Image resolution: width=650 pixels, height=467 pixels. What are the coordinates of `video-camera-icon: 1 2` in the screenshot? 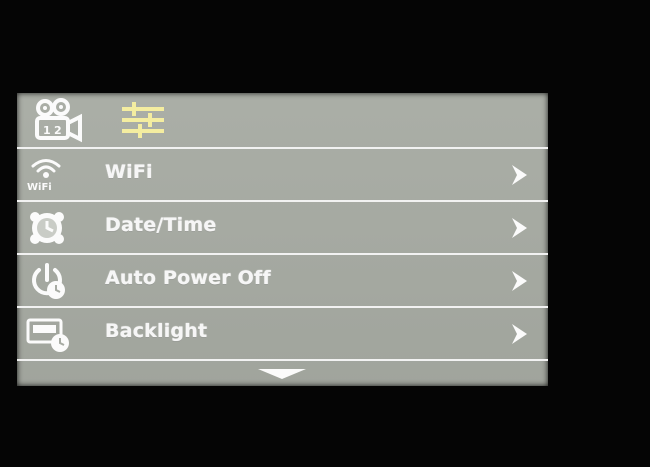 It's located at (59, 120).